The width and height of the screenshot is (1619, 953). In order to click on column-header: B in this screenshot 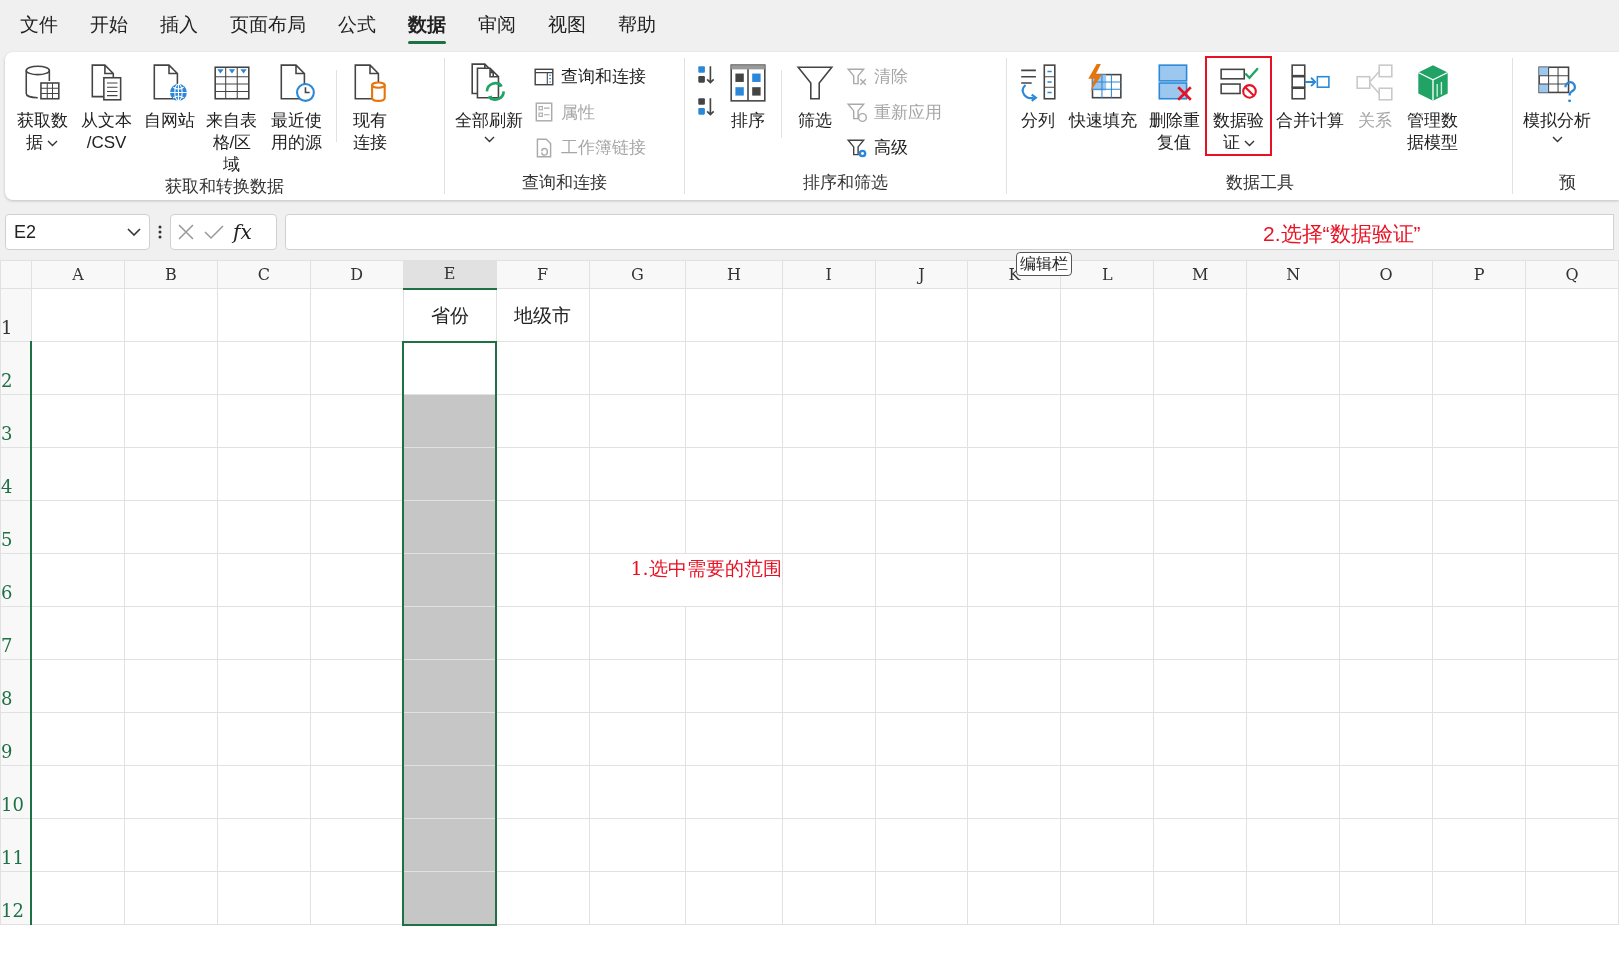, I will do `click(171, 274)`.